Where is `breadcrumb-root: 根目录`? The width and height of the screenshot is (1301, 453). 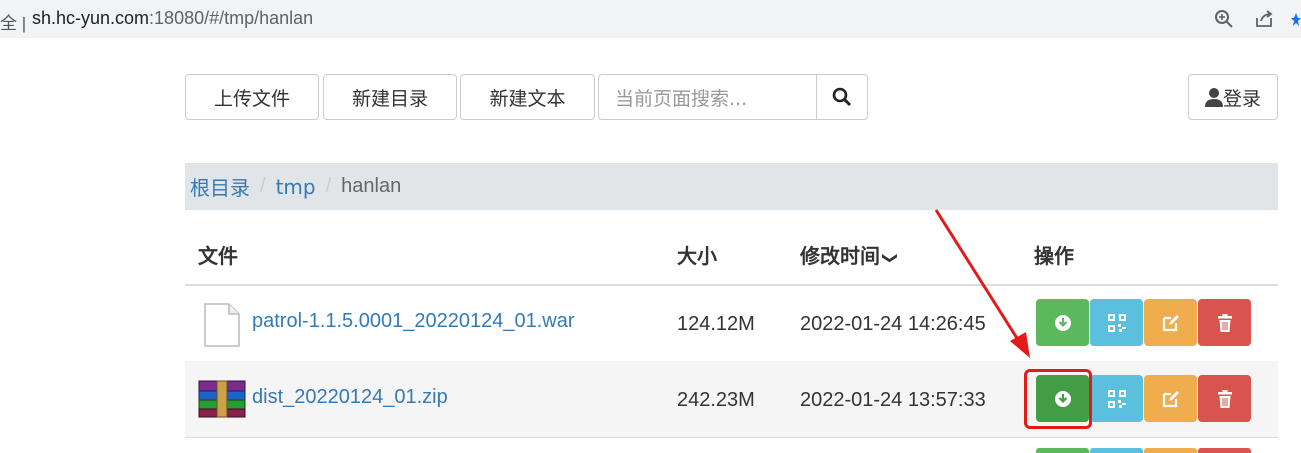 breadcrumb-root: 根目录 is located at coordinates (220, 186).